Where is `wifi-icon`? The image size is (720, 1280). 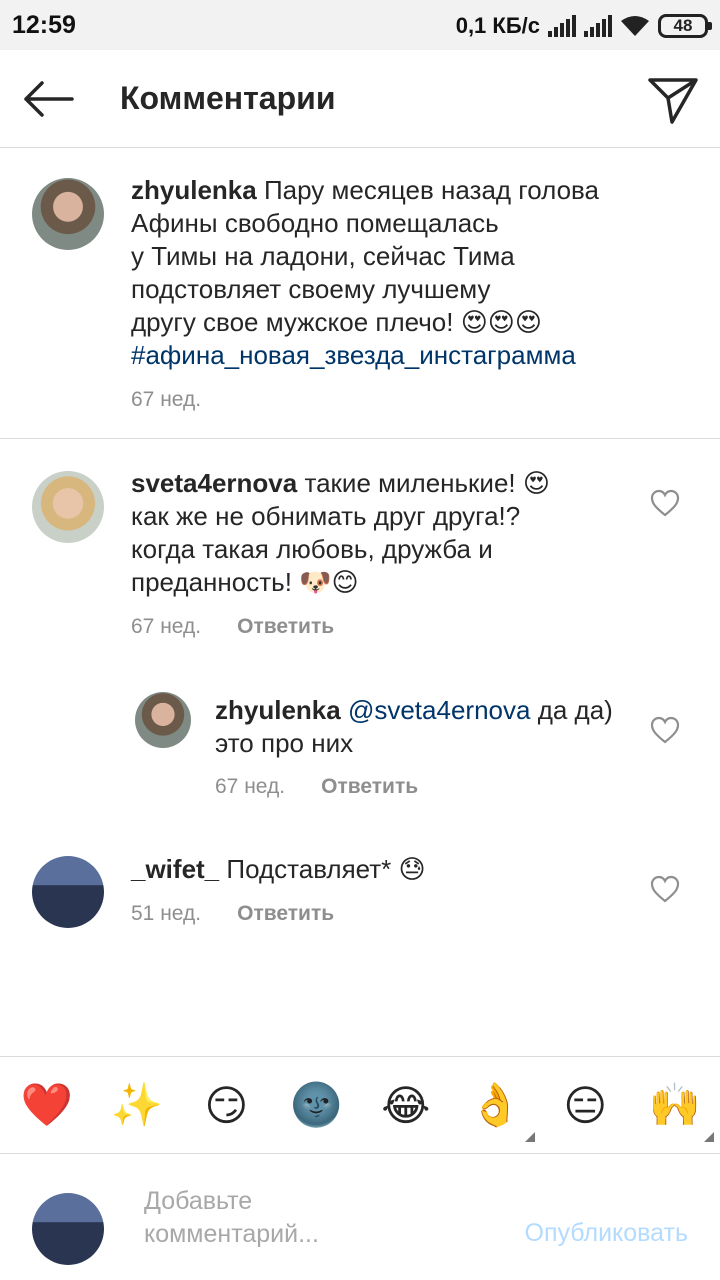 wifi-icon is located at coordinates (635, 26).